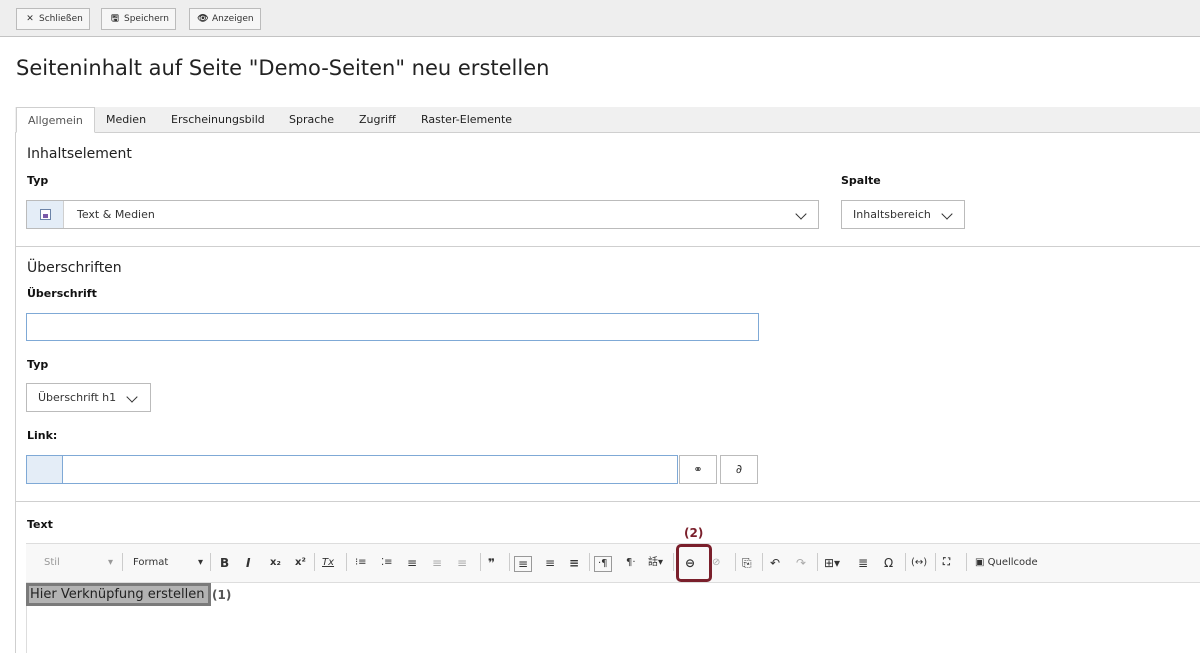  Describe the element at coordinates (716, 563) in the screenshot. I see `unlink-icon: ⊘` at that location.